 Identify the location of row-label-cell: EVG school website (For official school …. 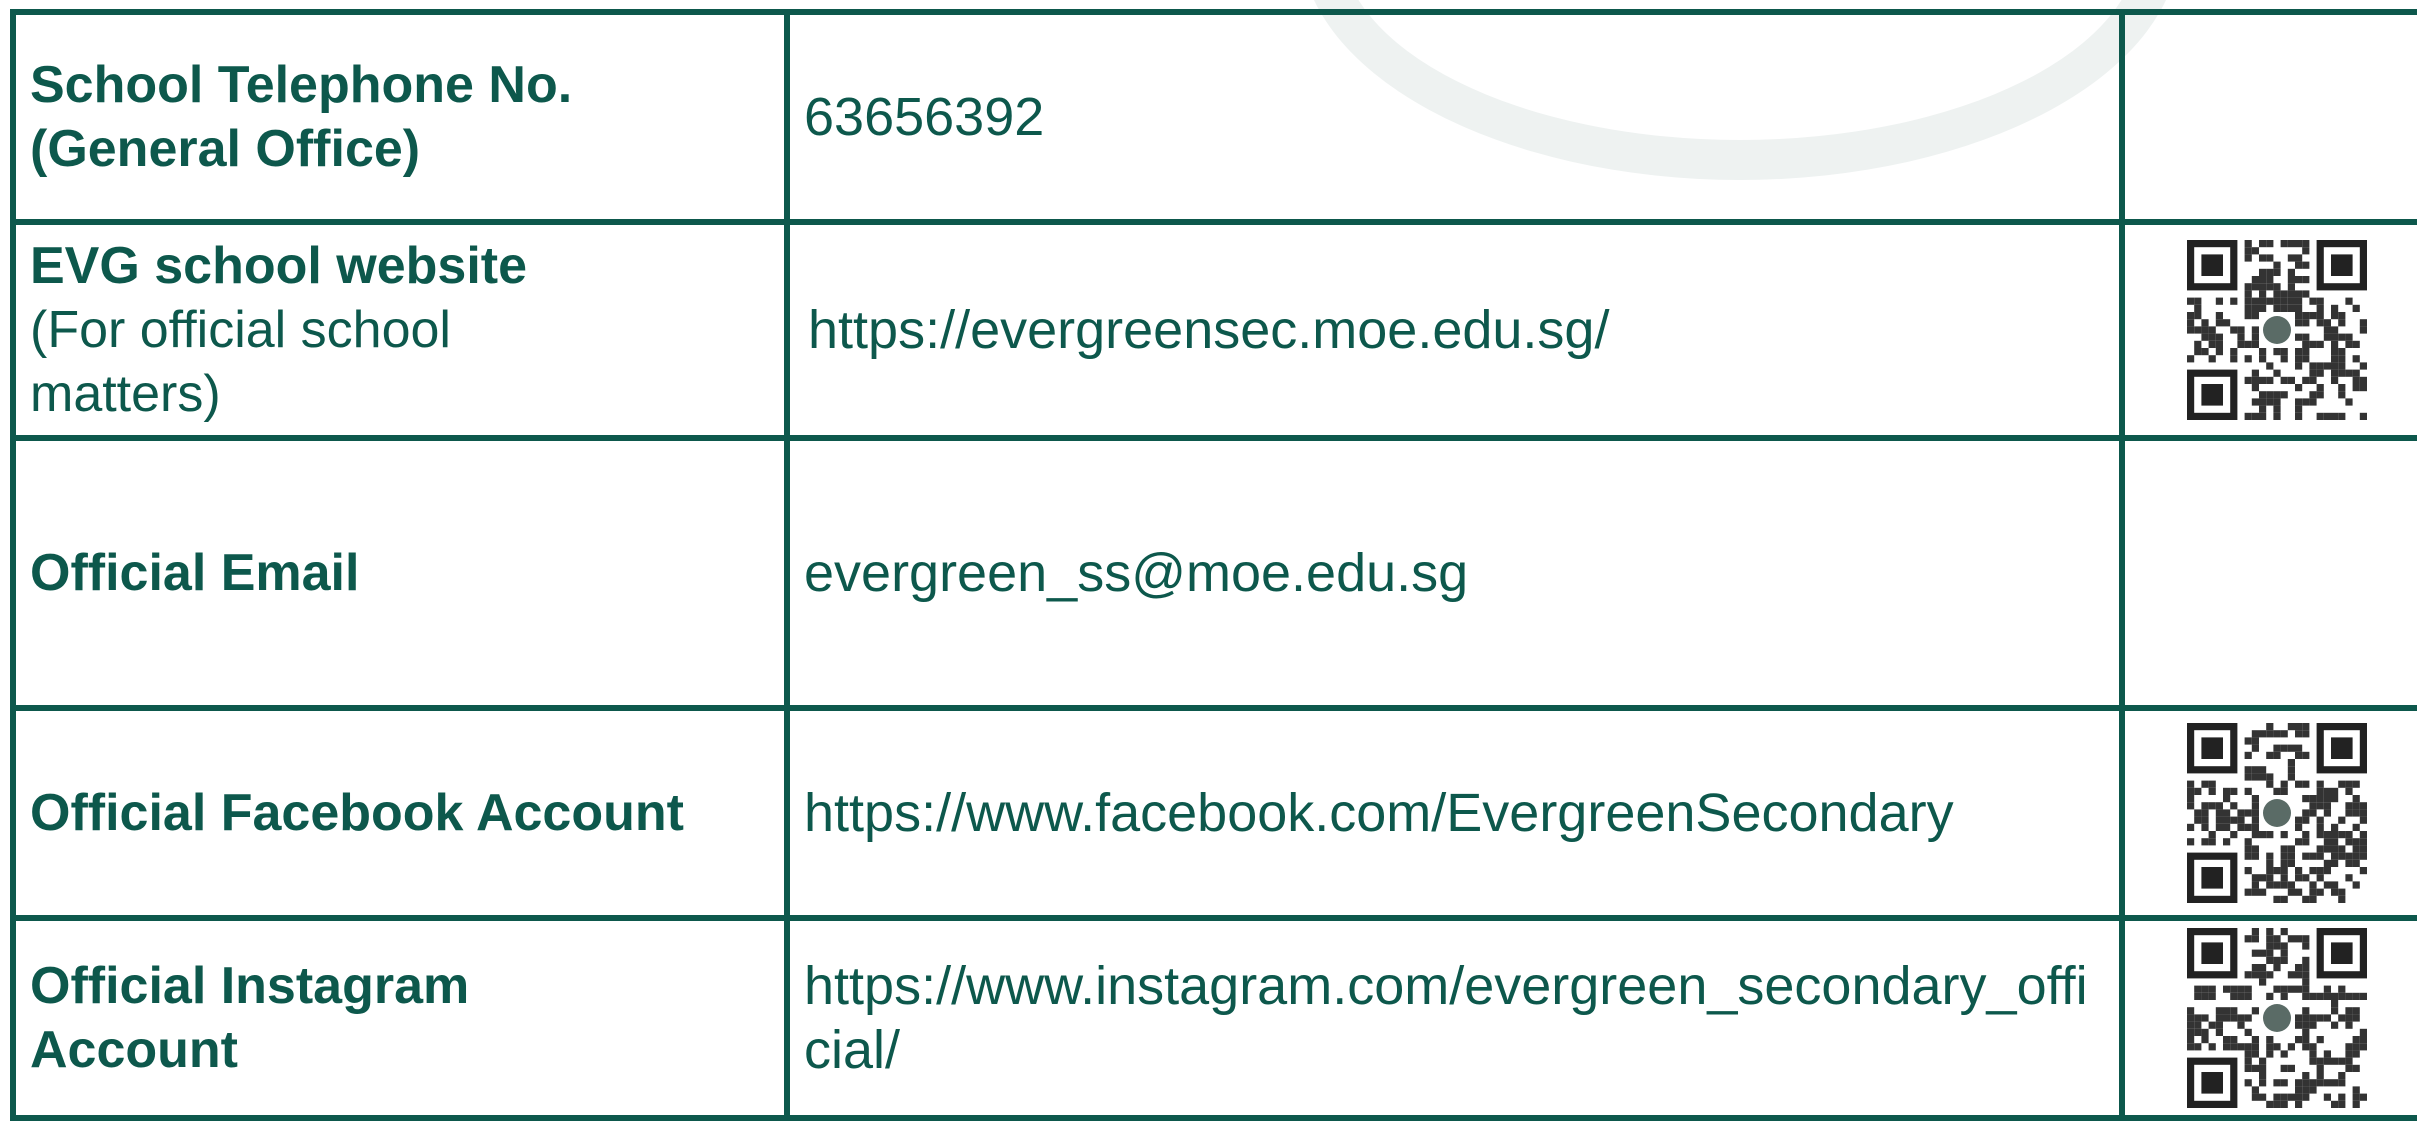
(400, 330).